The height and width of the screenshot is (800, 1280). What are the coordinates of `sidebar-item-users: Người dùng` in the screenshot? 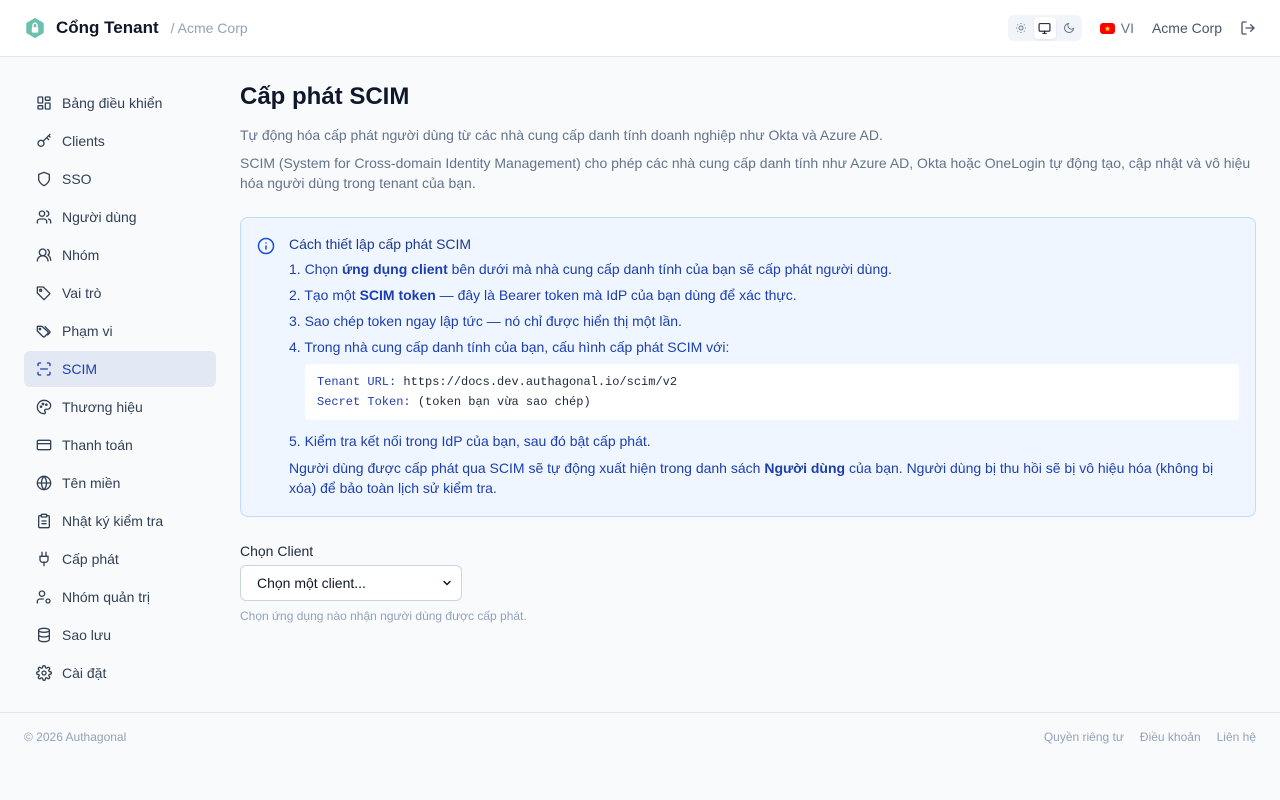 It's located at (120, 217).